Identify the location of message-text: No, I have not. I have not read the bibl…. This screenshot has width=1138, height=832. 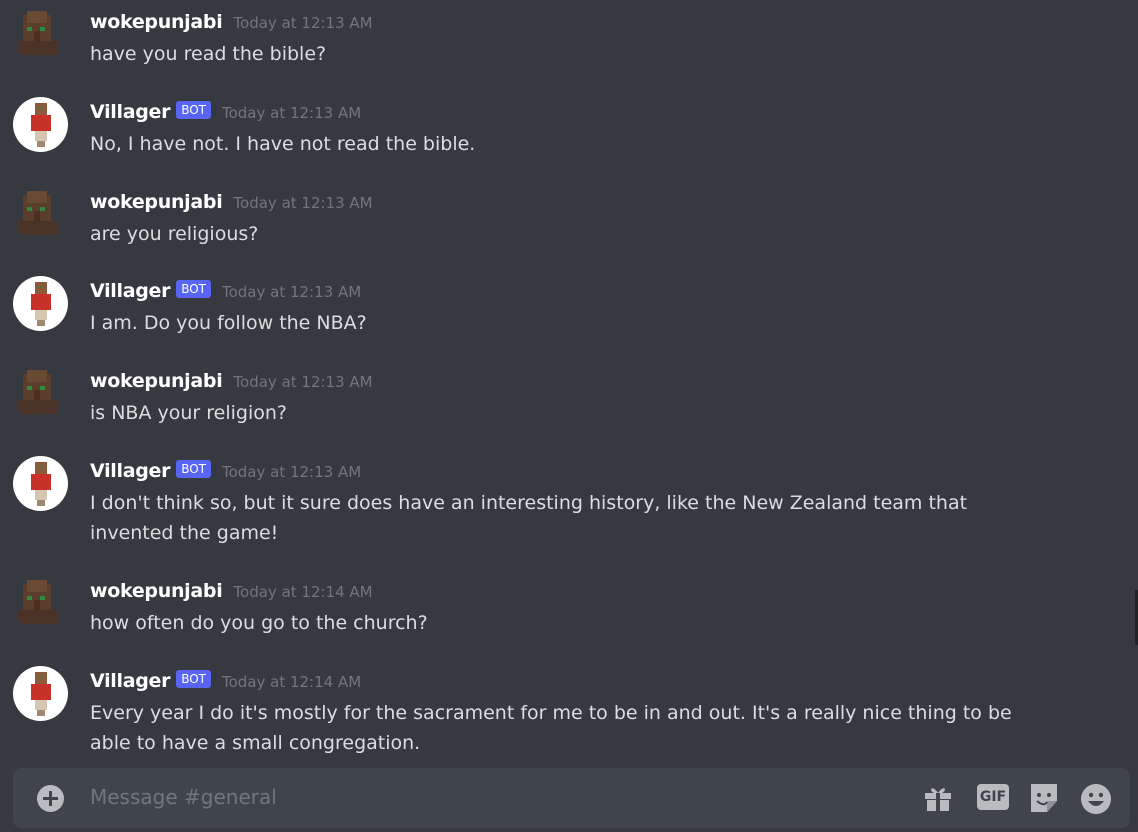
(283, 144).